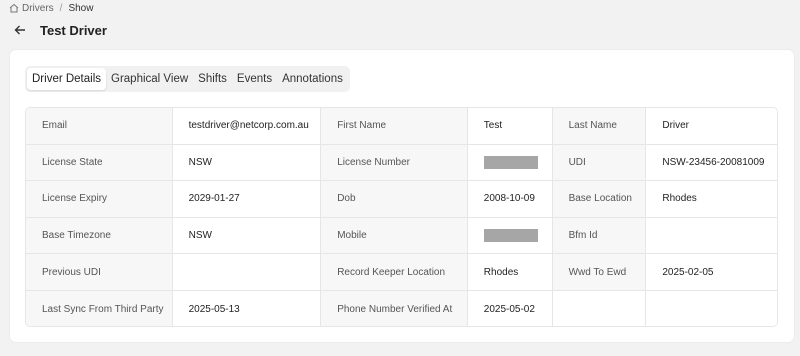  What do you see at coordinates (599, 235) in the screenshot?
I see `bfm-id-label: Bfm Id` at bounding box center [599, 235].